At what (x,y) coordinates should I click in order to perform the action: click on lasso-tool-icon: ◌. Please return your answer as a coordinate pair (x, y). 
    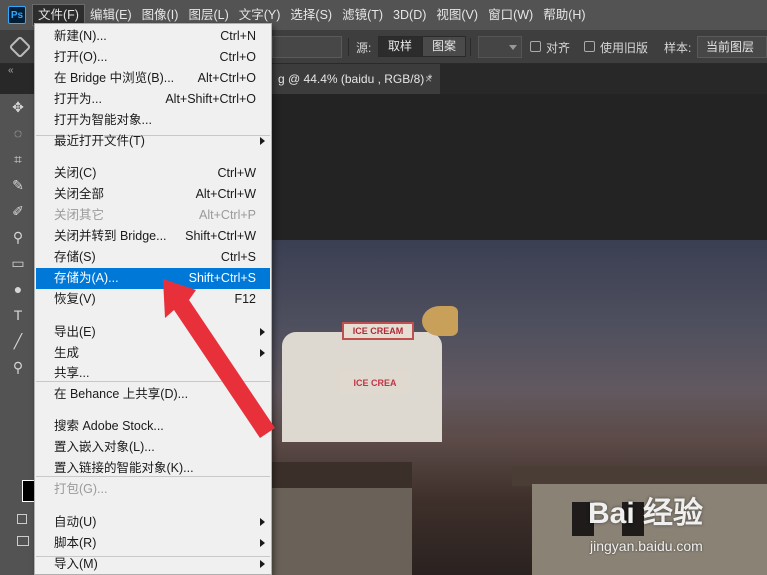
    Looking at the image, I should click on (18, 133).